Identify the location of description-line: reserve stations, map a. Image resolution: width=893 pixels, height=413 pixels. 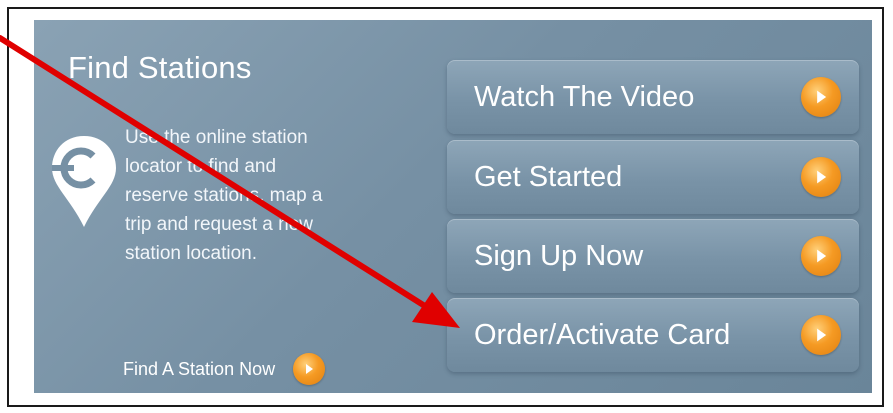
(224, 195).